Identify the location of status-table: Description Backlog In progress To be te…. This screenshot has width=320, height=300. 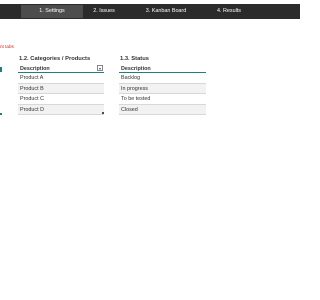
(162, 90).